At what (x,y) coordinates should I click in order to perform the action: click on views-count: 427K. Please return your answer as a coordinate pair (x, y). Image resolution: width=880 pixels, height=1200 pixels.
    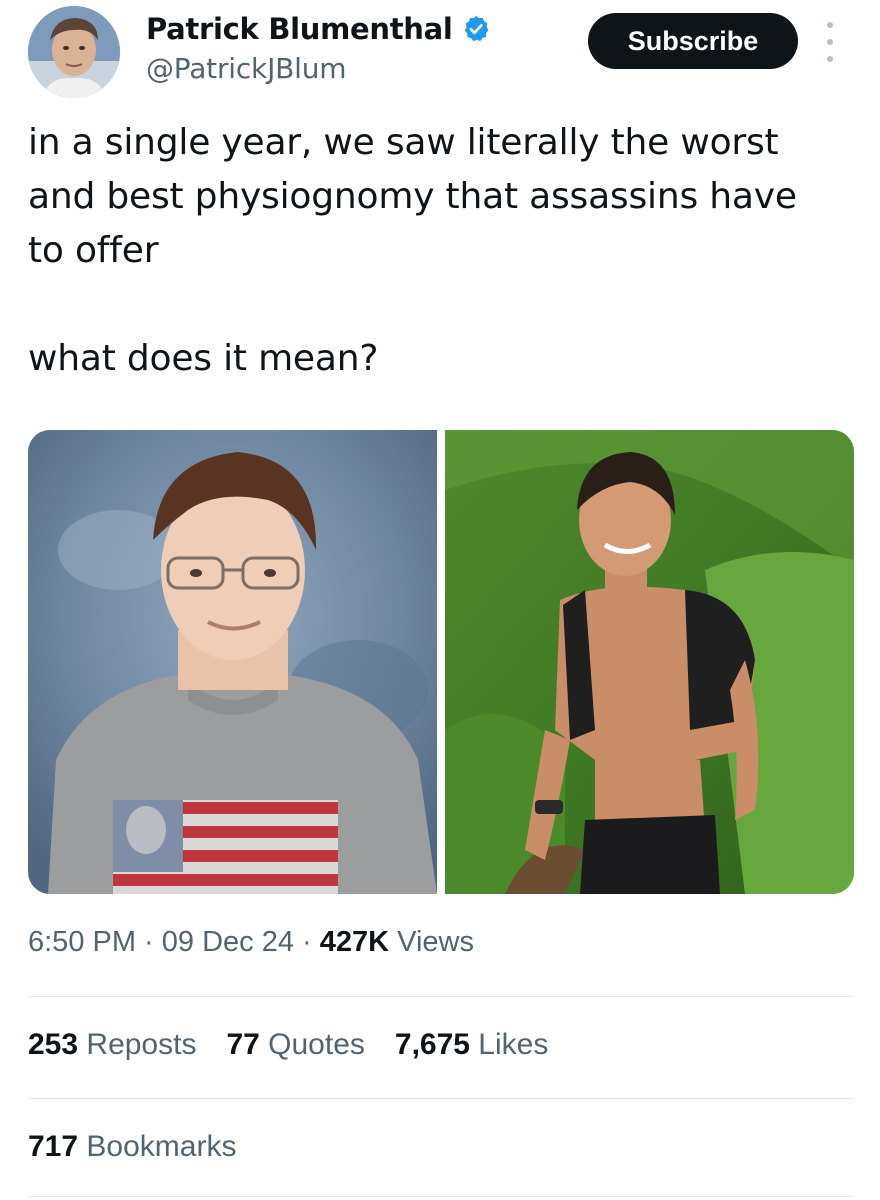
    Looking at the image, I should click on (354, 942).